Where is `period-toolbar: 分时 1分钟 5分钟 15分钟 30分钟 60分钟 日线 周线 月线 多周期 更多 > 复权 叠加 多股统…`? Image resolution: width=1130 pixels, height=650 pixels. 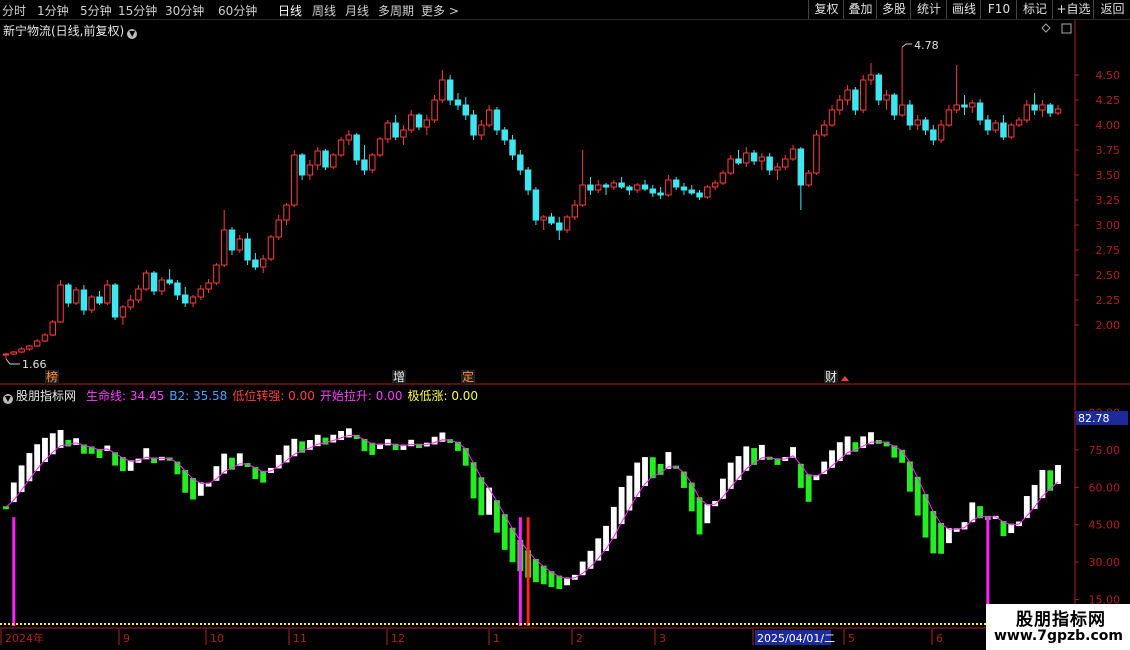
period-toolbar: 分时 1分钟 5分钟 15分钟 30分钟 60分钟 日线 周线 月线 多周期 更多 > 复权 叠加 多股统… is located at coordinates (565, 10).